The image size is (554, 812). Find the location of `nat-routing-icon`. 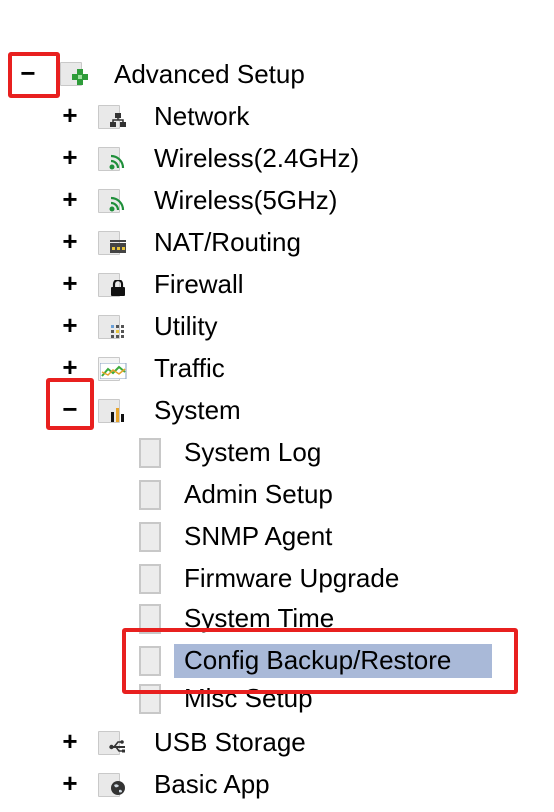

nat-routing-icon is located at coordinates (112, 242).